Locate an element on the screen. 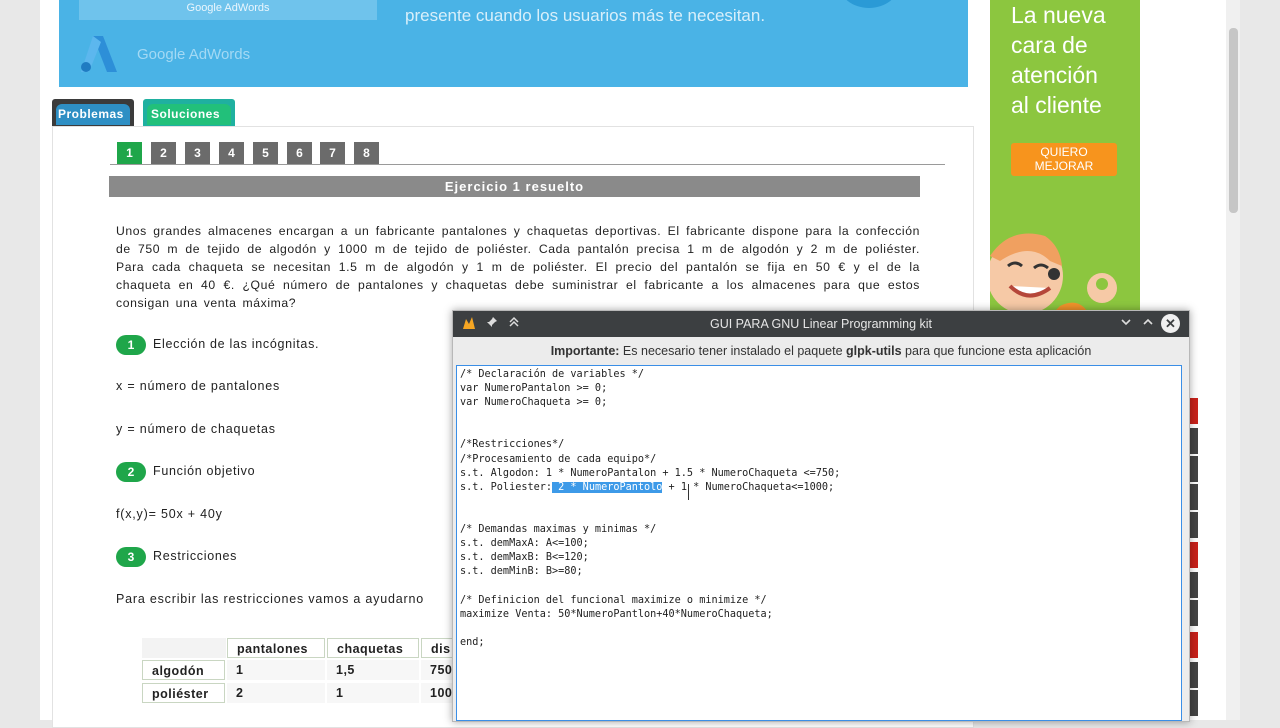 The width and height of the screenshot is (1280, 728). ad-line-4: al cliente is located at coordinates (1056, 105).